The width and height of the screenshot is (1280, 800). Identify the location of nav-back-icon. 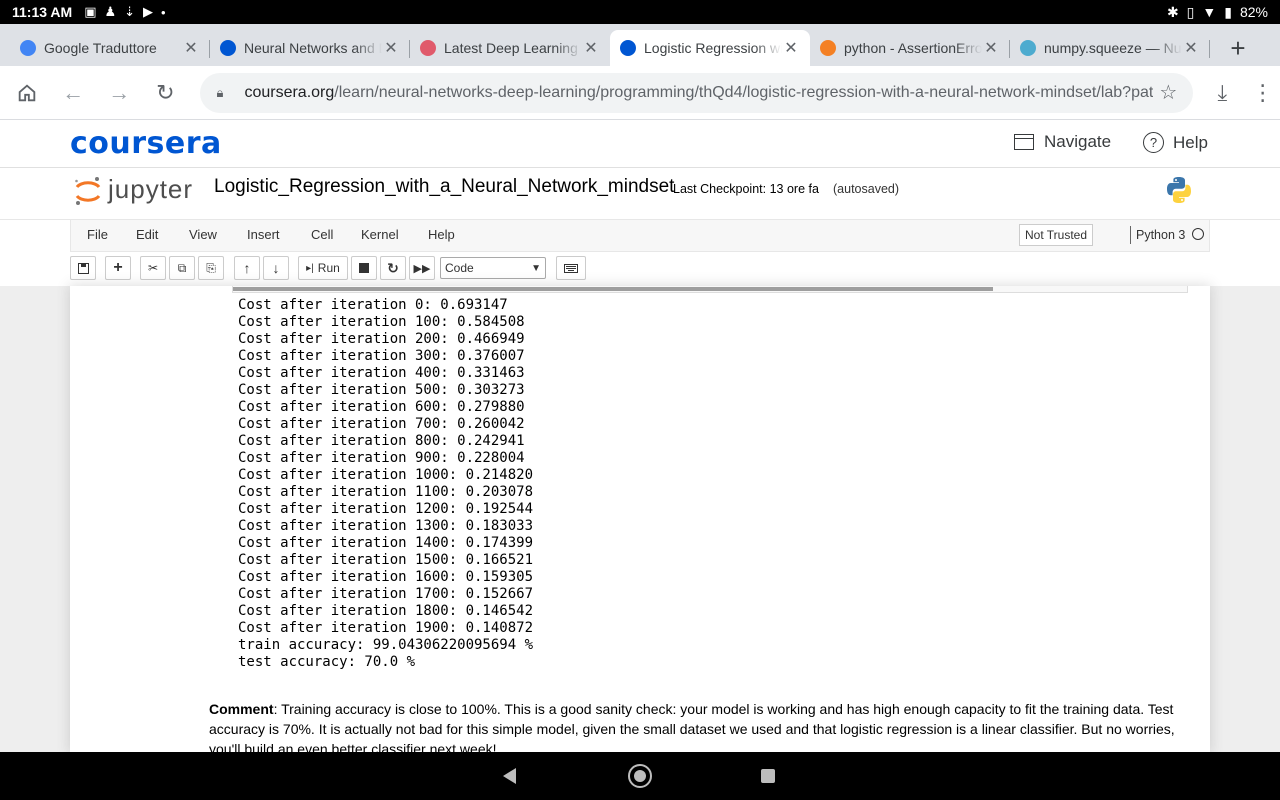
(509, 776).